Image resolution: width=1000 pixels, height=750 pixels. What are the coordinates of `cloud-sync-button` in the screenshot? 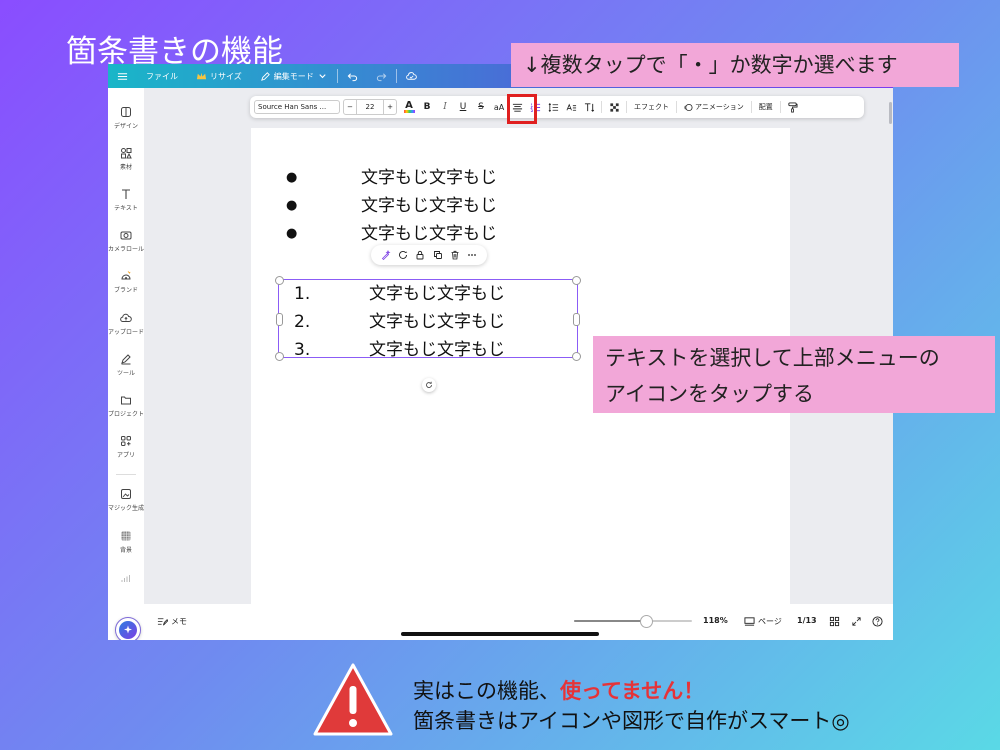 It's located at (411, 76).